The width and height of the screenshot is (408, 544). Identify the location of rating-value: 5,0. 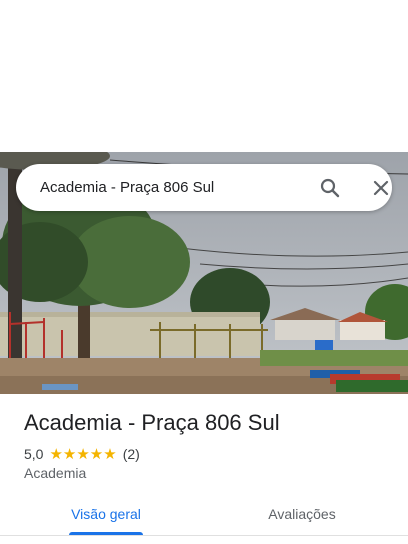
(34, 454).